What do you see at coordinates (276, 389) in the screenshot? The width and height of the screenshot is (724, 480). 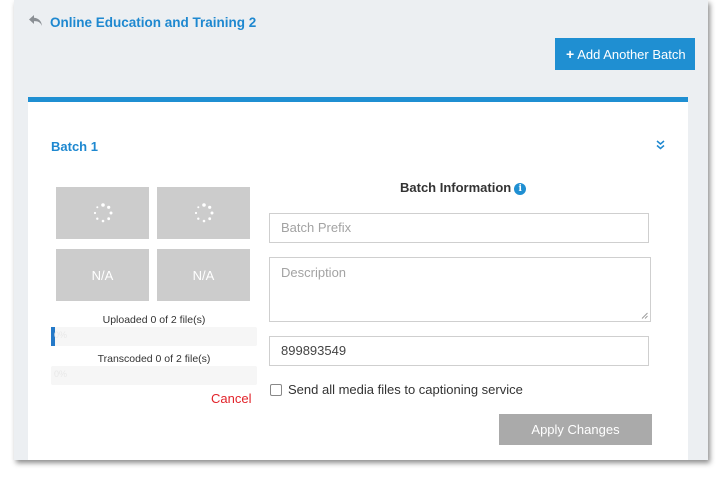 I see `captioning-checkbox` at bounding box center [276, 389].